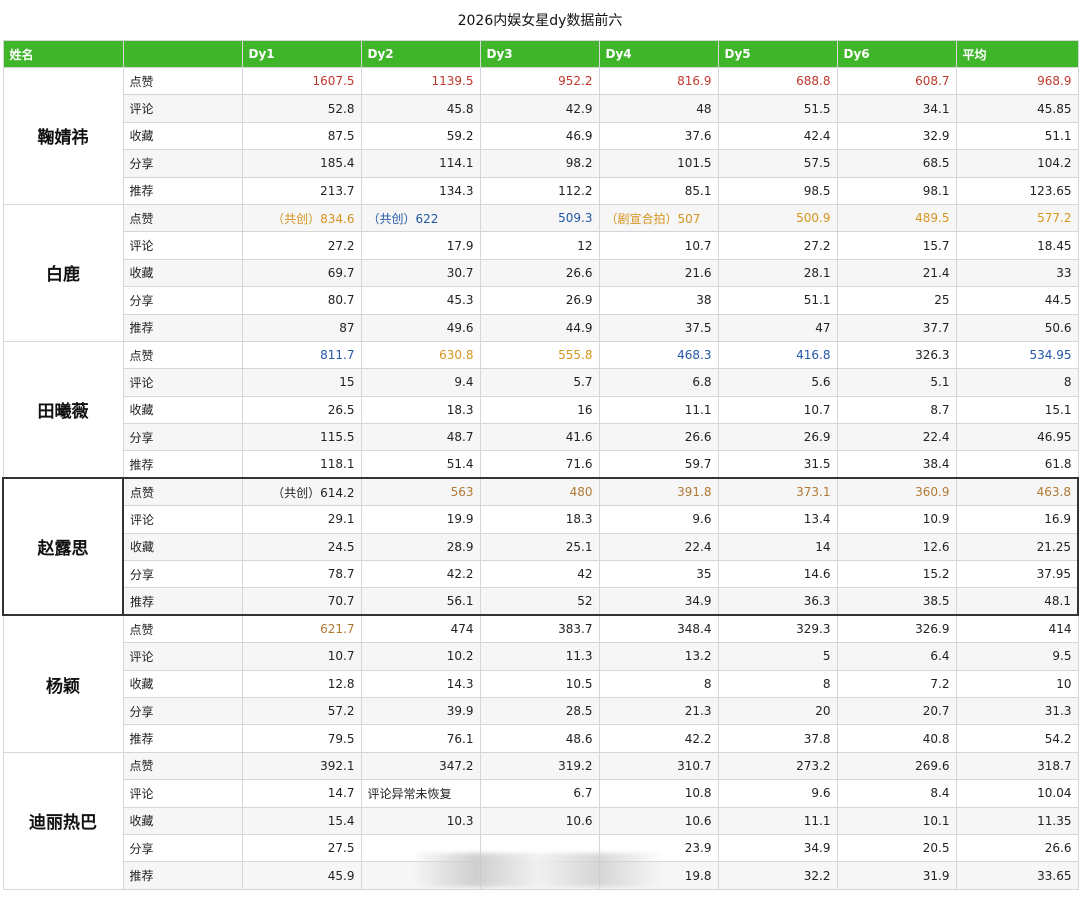 Image resolution: width=1080 pixels, height=897 pixels. What do you see at coordinates (777, 519) in the screenshot?
I see `value-cell: 13.4` at bounding box center [777, 519].